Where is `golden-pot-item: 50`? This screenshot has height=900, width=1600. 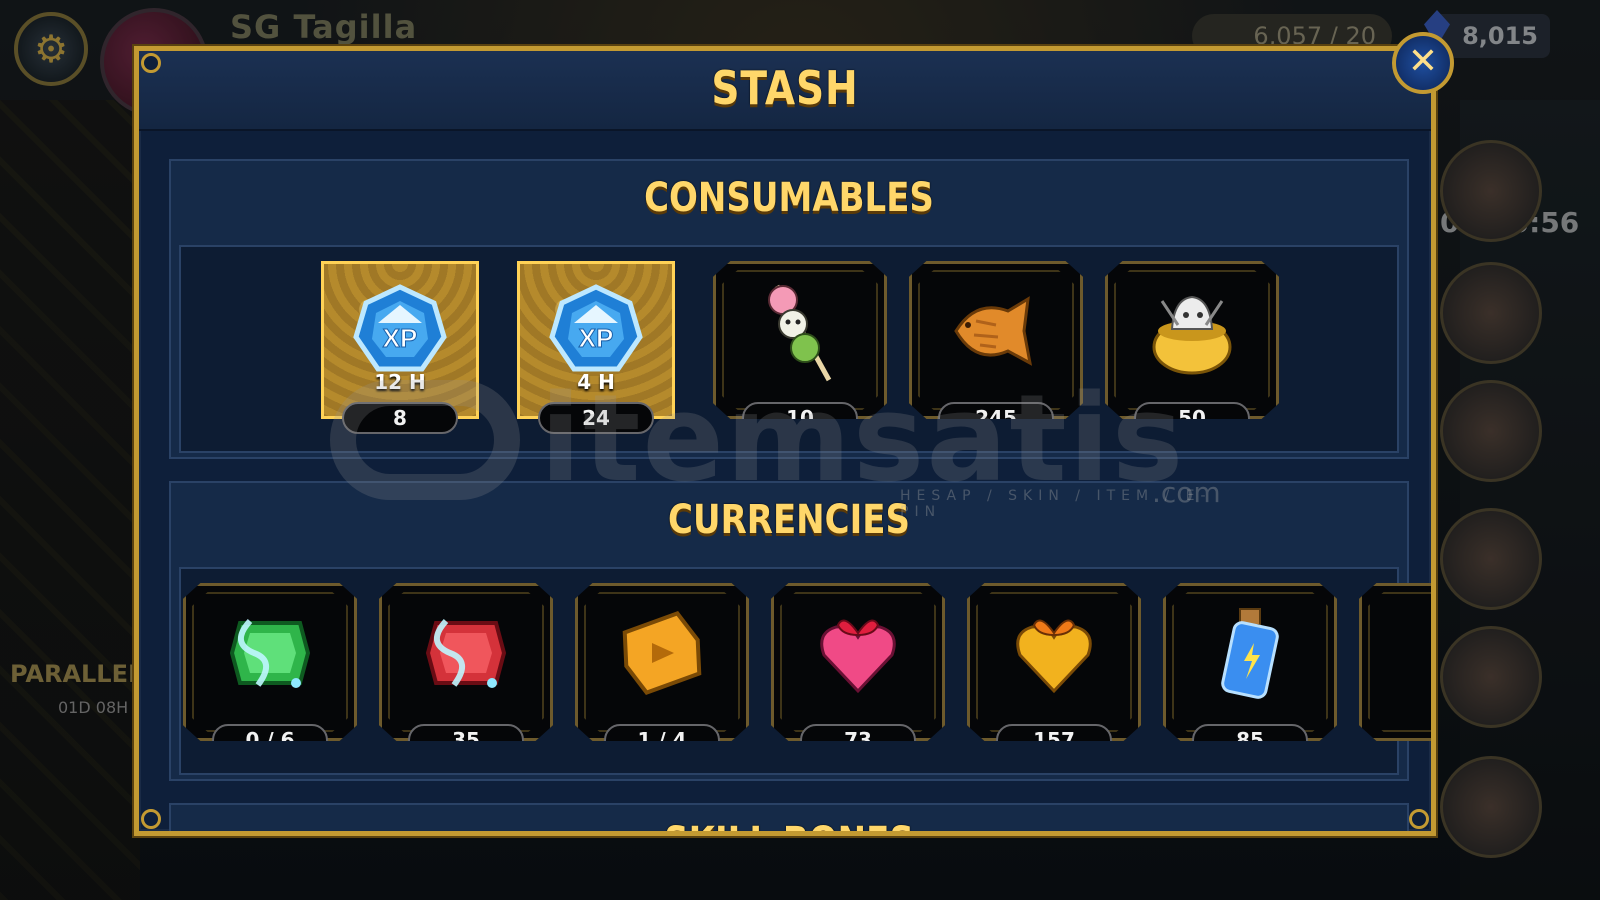
golden-pot-item: 50 is located at coordinates (1192, 340).